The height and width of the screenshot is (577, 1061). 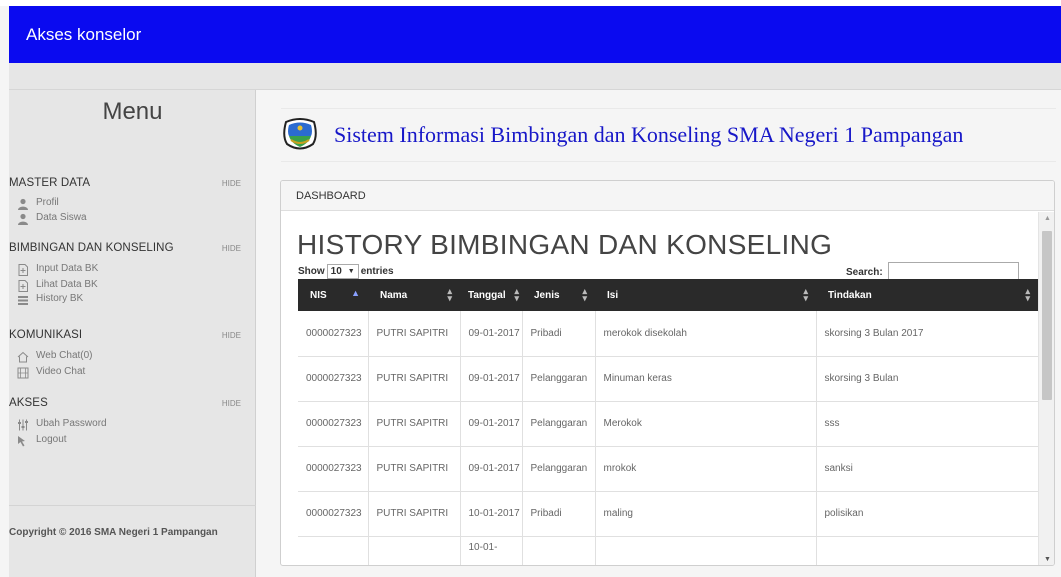 What do you see at coordinates (1047, 315) in the screenshot?
I see `scrollbar-thumb` at bounding box center [1047, 315].